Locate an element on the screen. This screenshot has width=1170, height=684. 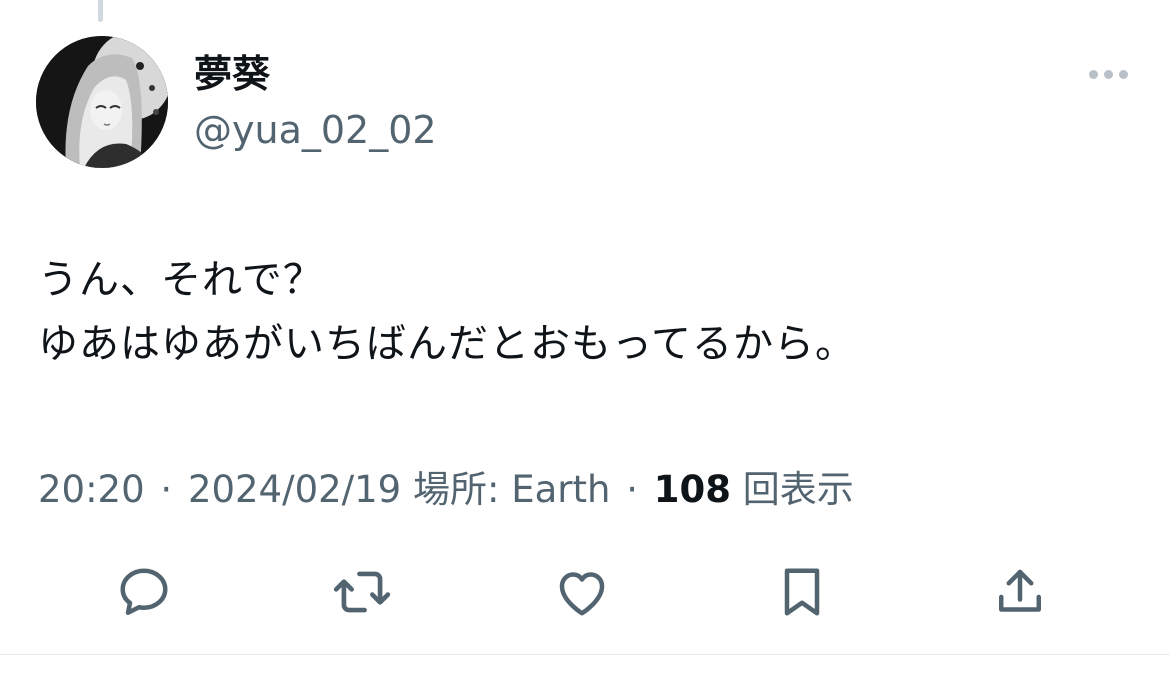
tweet-time: 20:20 is located at coordinates (91, 489).